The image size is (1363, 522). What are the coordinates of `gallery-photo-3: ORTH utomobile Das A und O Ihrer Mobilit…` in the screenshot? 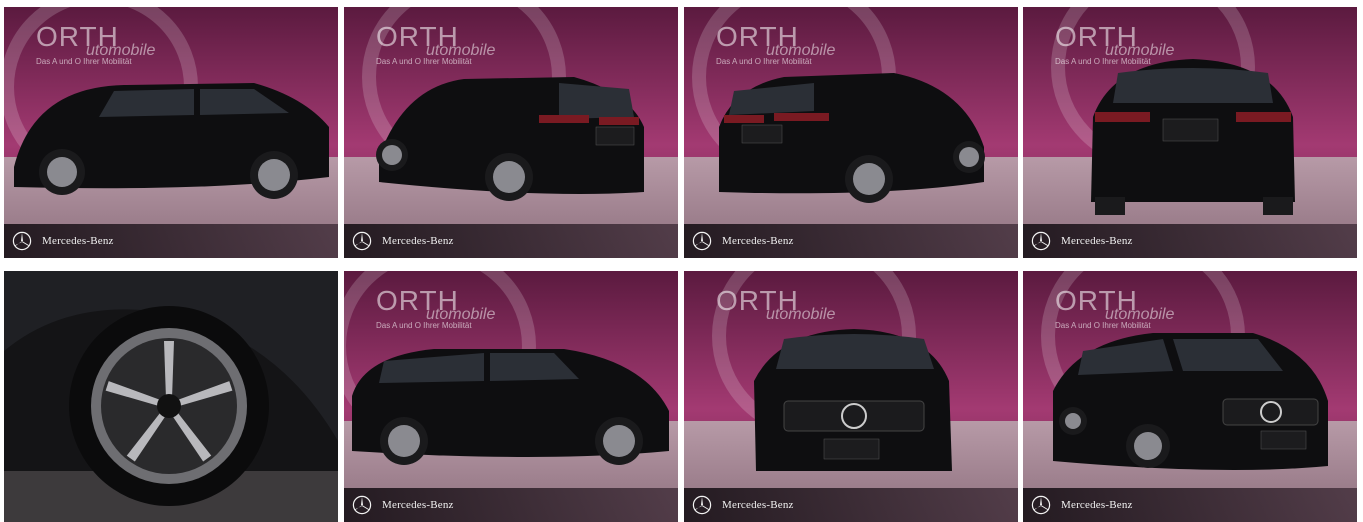 It's located at (851, 132).